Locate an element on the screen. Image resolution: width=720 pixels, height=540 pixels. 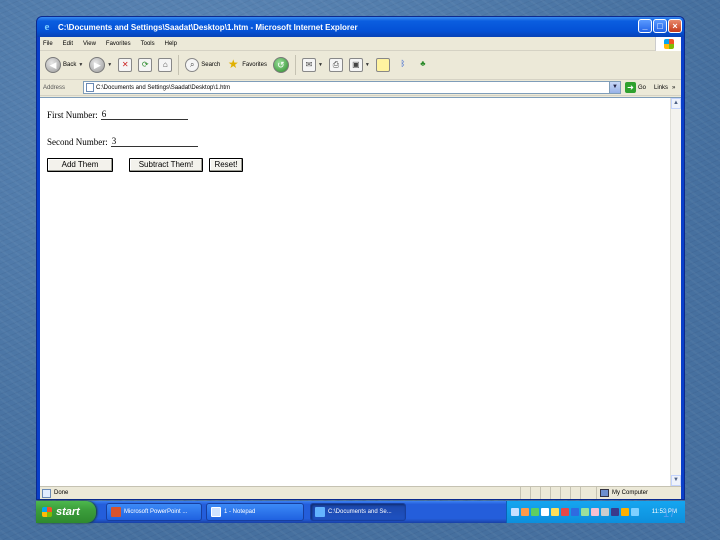
forward-button: ▶ ▼ is located at coordinates (100, 65).